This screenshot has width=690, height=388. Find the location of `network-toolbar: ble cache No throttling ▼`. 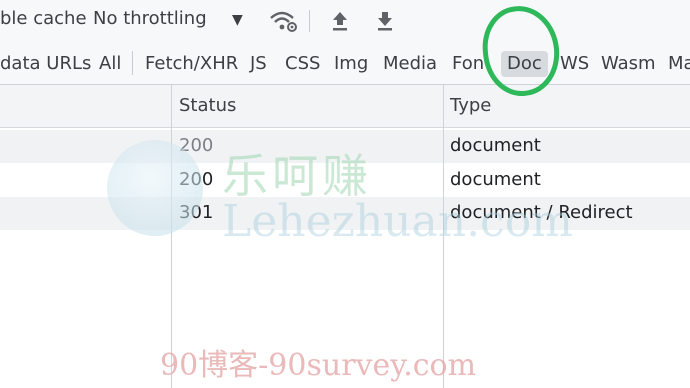

network-toolbar: ble cache No throttling ▼ is located at coordinates (345, 21).